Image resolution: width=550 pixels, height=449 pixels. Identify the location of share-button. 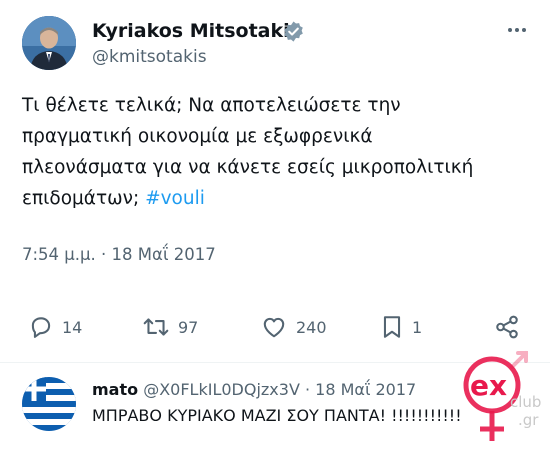
(507, 327).